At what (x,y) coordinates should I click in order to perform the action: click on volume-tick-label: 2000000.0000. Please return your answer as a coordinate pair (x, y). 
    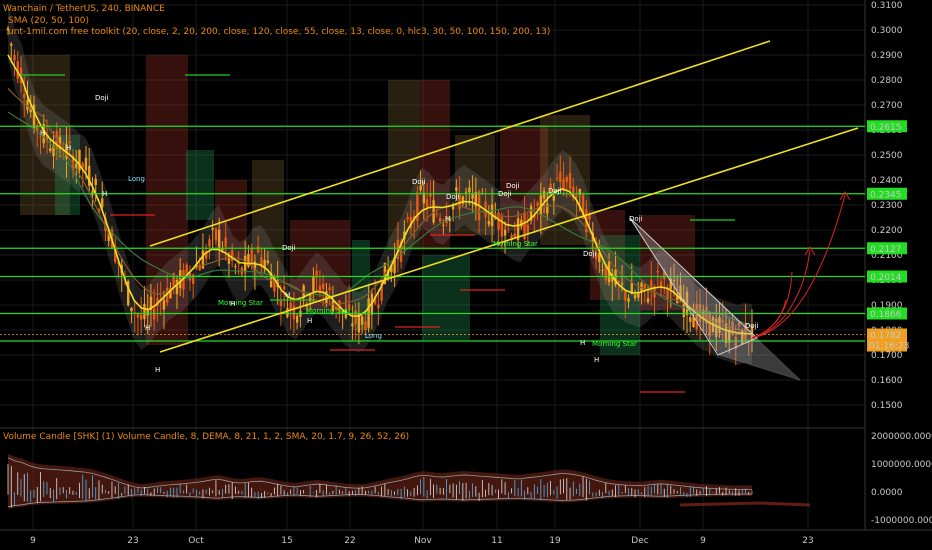
    Looking at the image, I should click on (901, 437).